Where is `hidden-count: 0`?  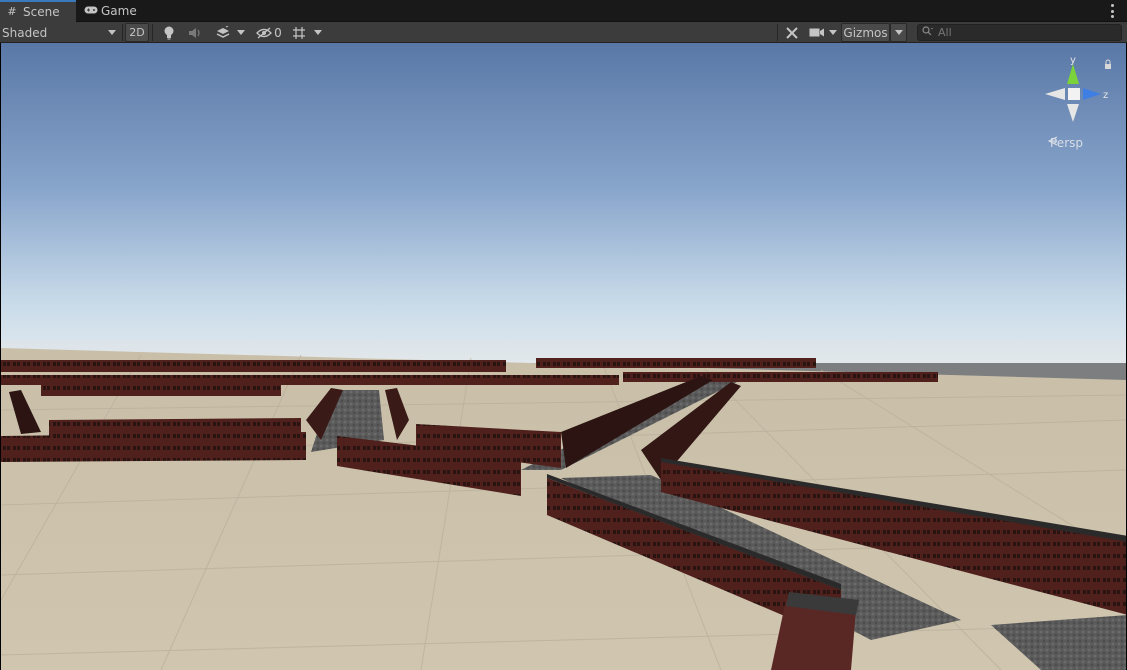
hidden-count: 0 is located at coordinates (278, 32).